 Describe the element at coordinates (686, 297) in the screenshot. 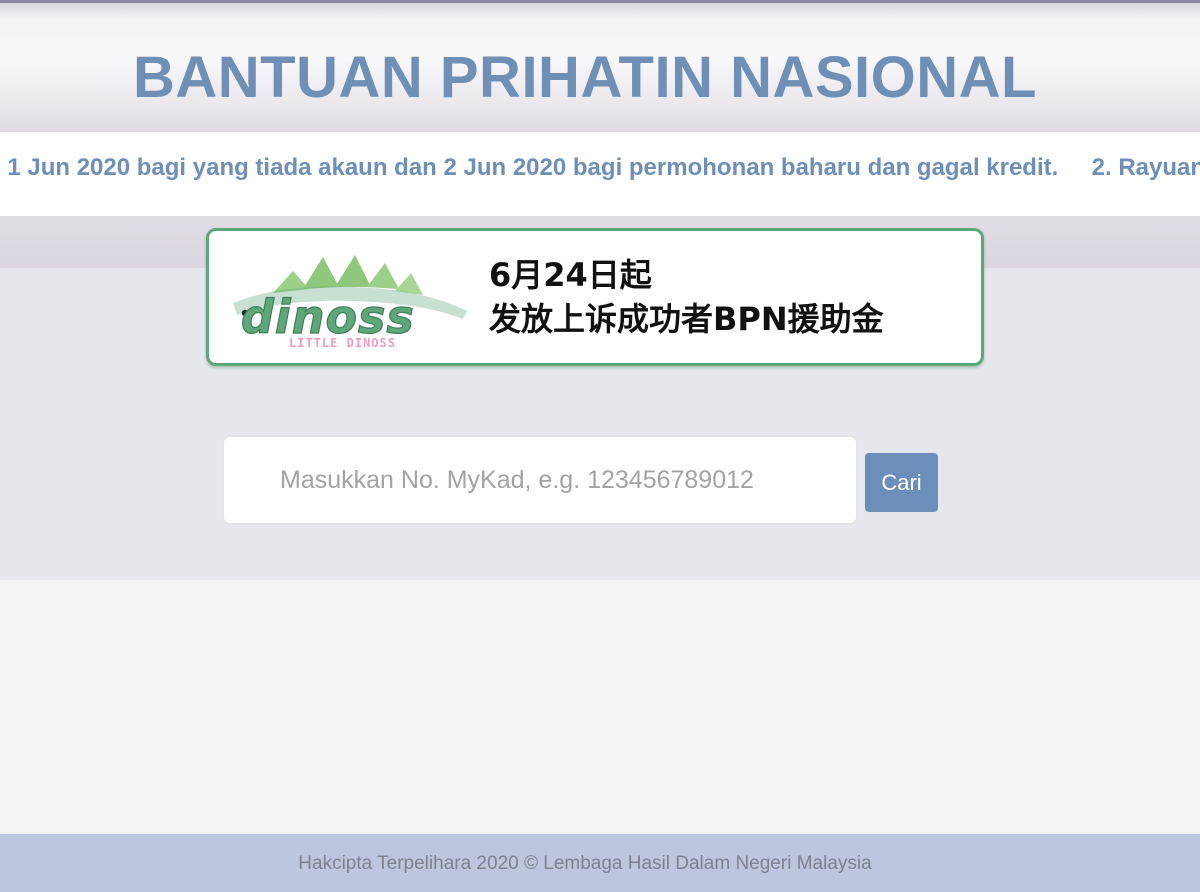

I see `ad-text: 6月24日起 发放上诉成功者BPN援助金` at that location.